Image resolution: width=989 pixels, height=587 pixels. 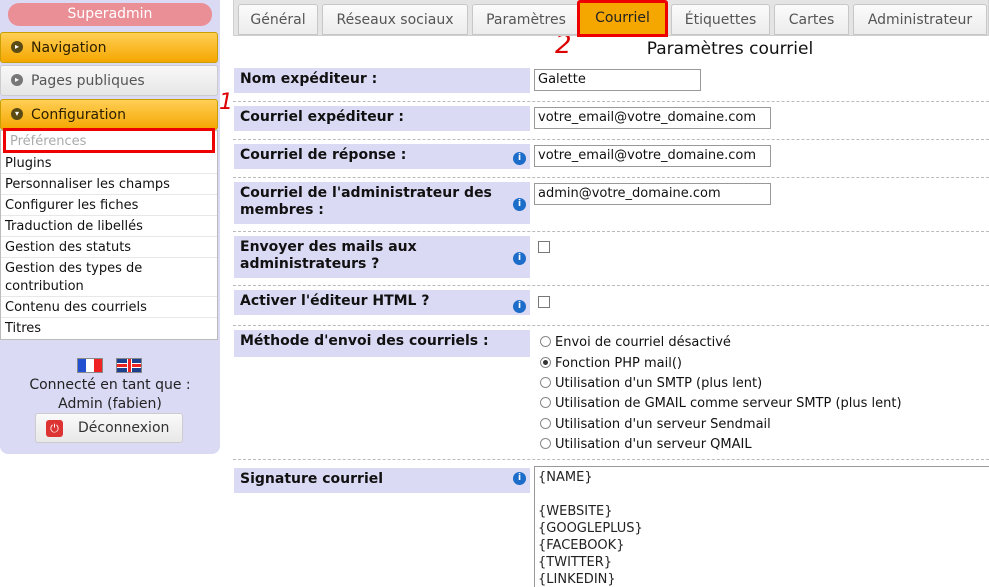 I want to click on send-method-label: Méthode d'envoi des courriels :, so click(x=382, y=343).